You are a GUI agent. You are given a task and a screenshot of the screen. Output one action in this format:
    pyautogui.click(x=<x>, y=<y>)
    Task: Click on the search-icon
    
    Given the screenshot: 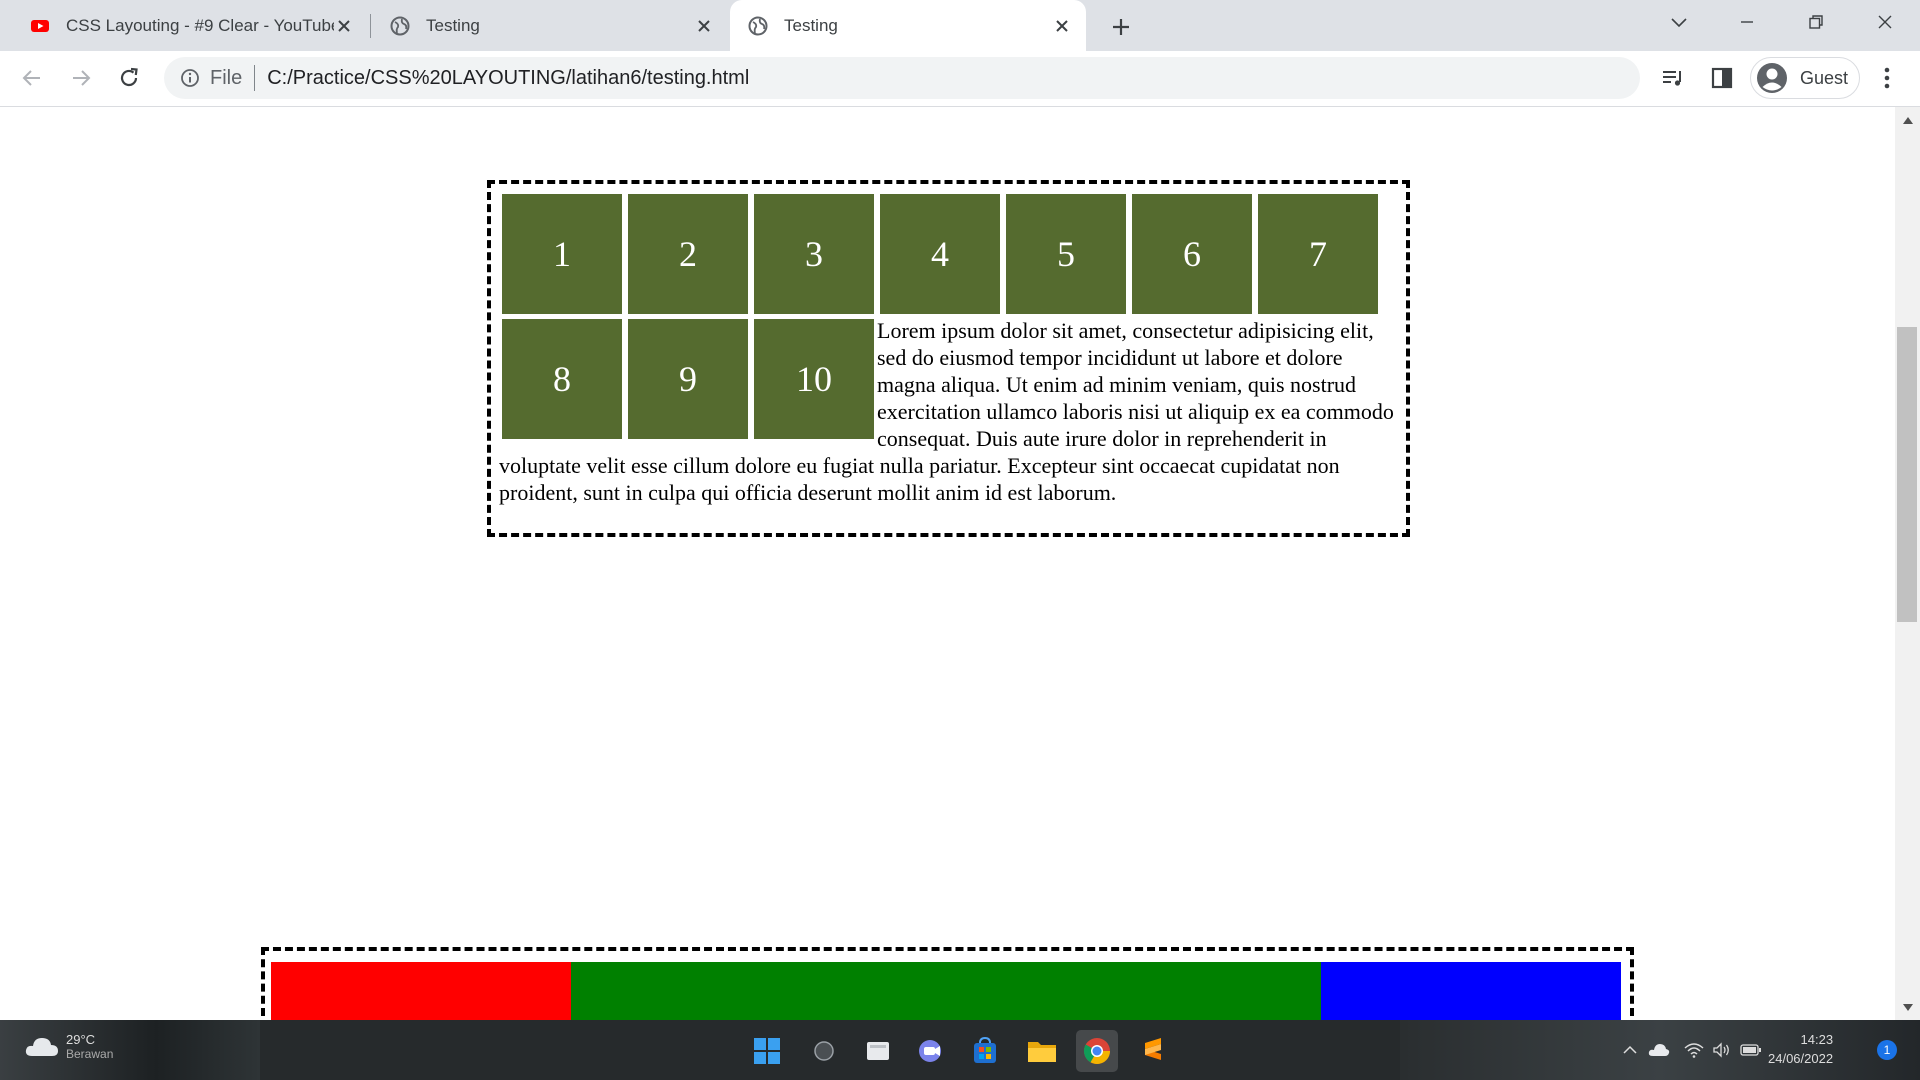 What is the action you would take?
    pyautogui.click(x=824, y=1051)
    